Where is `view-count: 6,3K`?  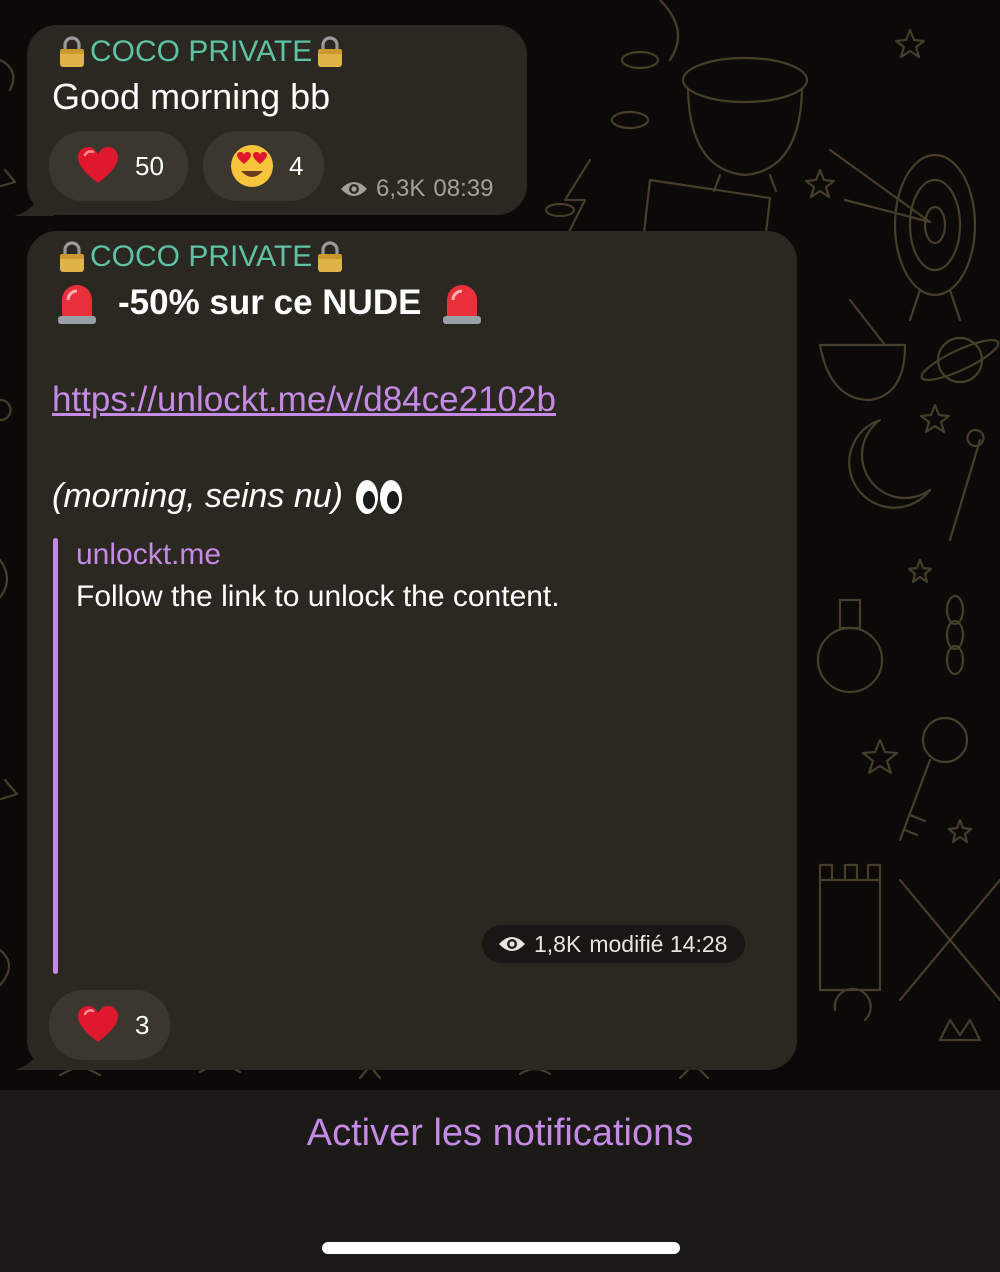
view-count: 6,3K is located at coordinates (401, 188).